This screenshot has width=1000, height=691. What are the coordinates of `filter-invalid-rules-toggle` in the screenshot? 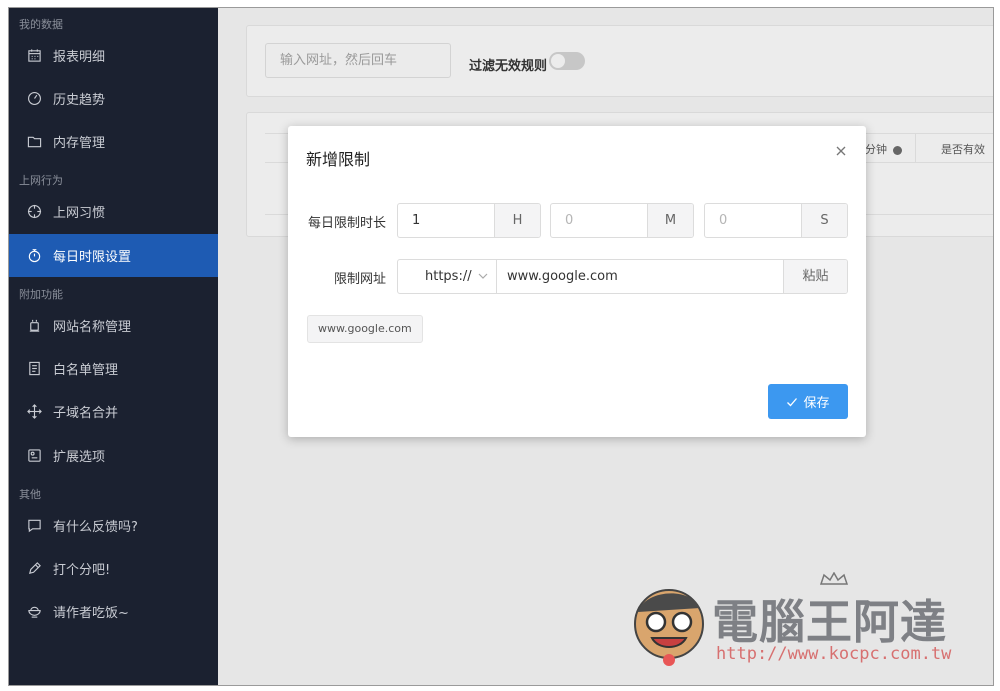 It's located at (567, 61).